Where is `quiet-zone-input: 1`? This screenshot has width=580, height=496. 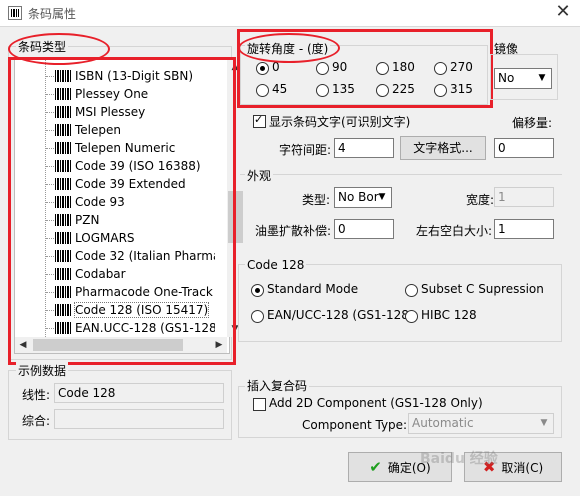 quiet-zone-input: 1 is located at coordinates (524, 229).